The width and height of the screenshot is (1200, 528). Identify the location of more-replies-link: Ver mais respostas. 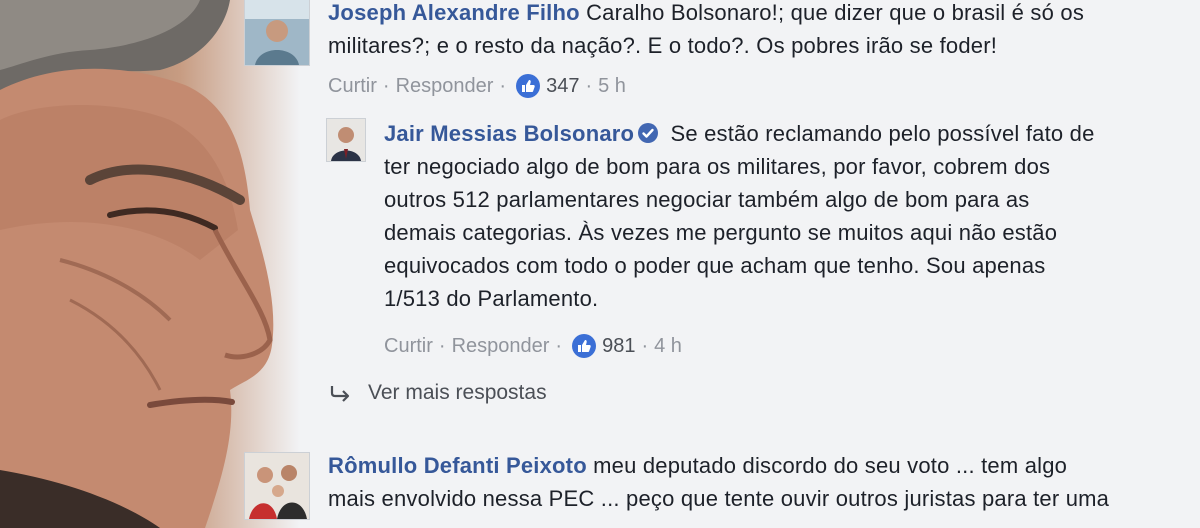
(438, 393).